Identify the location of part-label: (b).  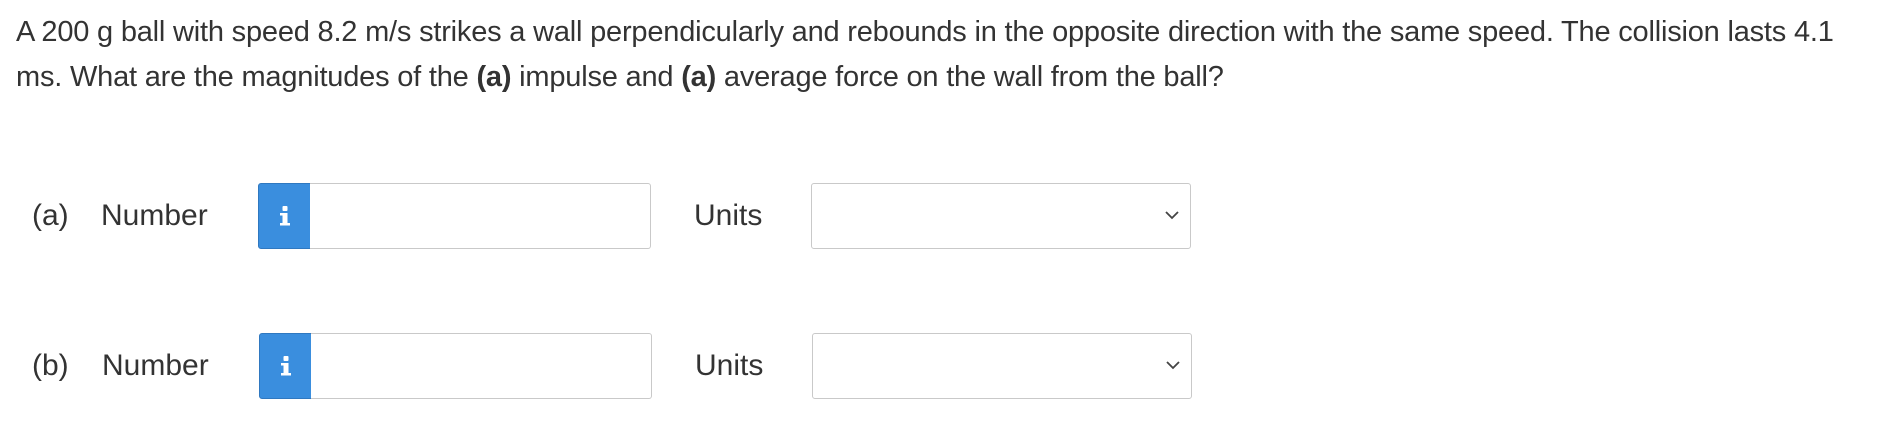
(50, 365).